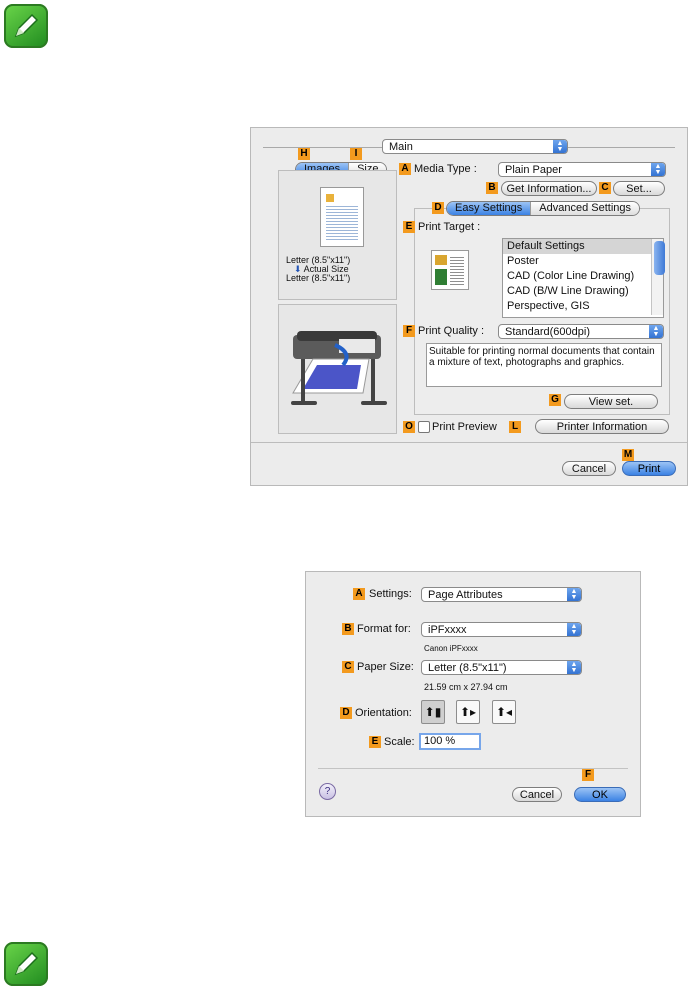 The width and height of the screenshot is (691, 992). Describe the element at coordinates (489, 208) in the screenshot. I see `tab-easy-settings: Easy Settings` at that location.